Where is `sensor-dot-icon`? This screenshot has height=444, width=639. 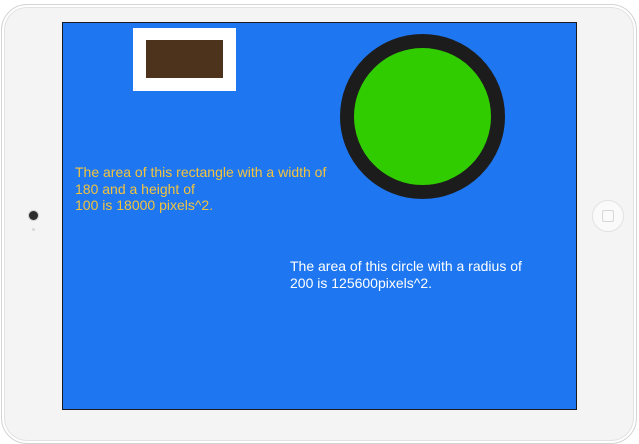
sensor-dot-icon is located at coordinates (33, 229).